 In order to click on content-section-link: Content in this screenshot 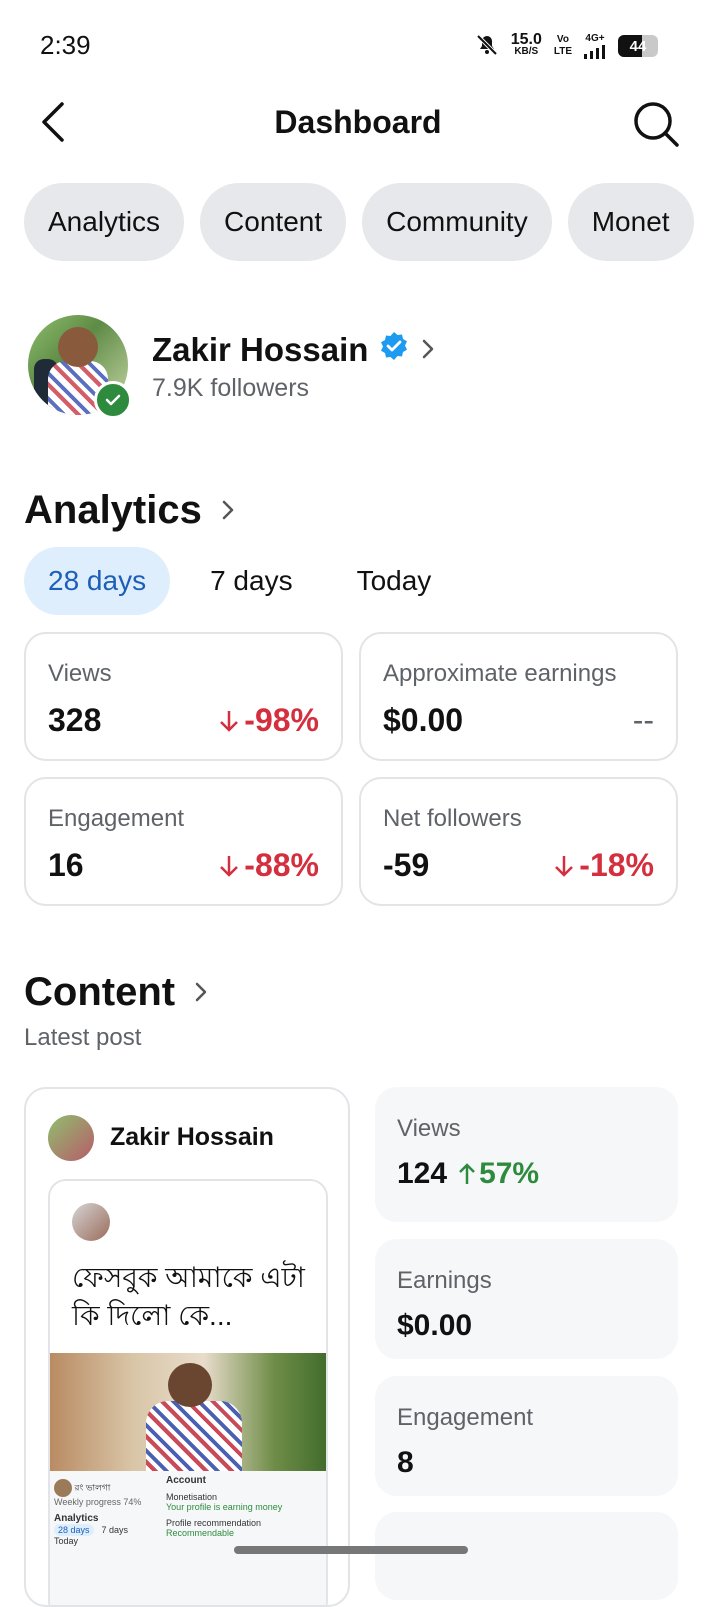, I will do `click(116, 992)`.